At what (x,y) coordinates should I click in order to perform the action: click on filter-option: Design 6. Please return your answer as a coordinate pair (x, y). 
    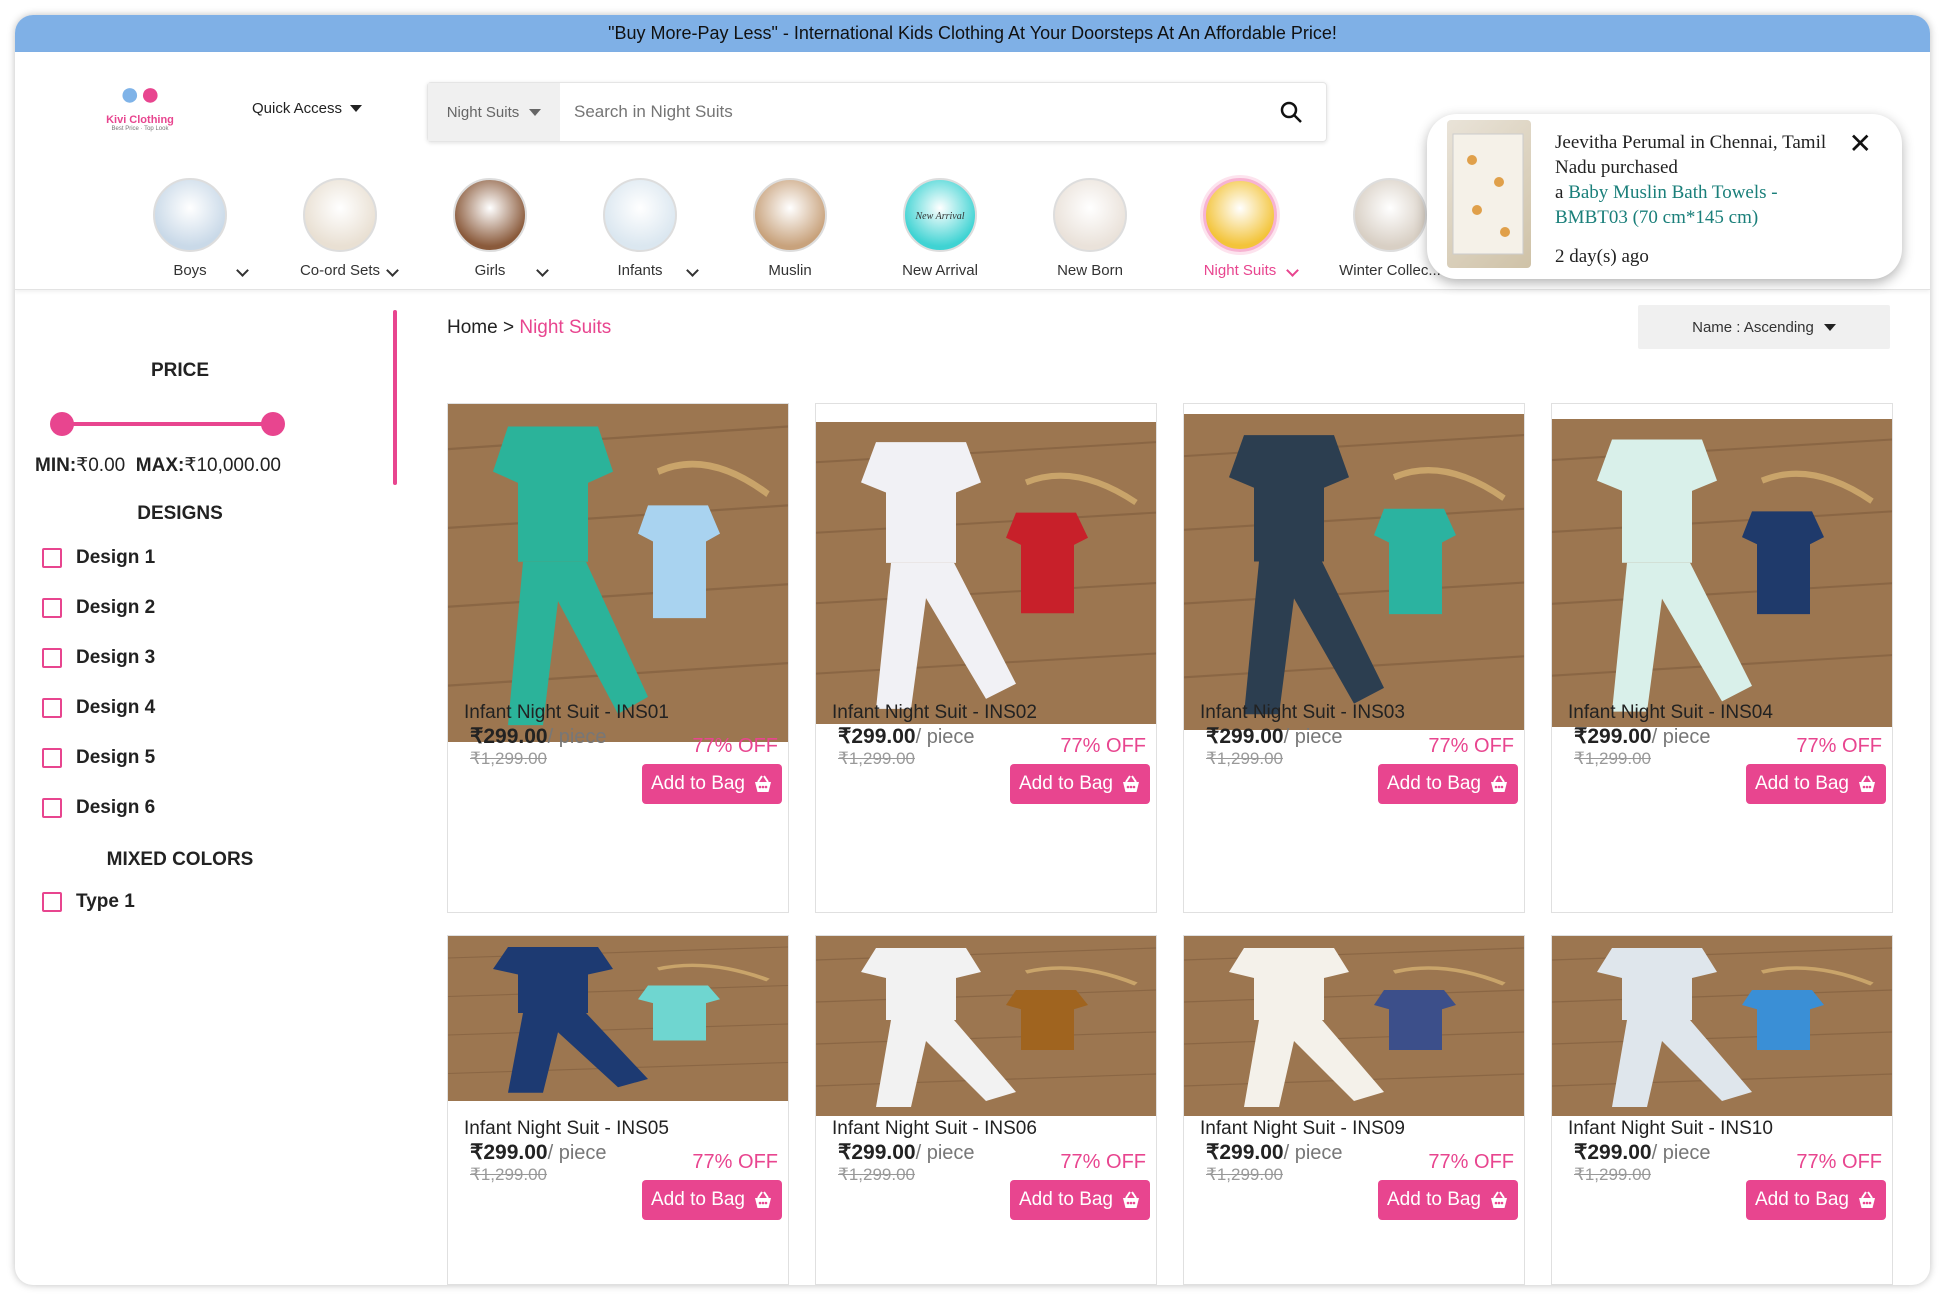
    Looking at the image, I should click on (223, 808).